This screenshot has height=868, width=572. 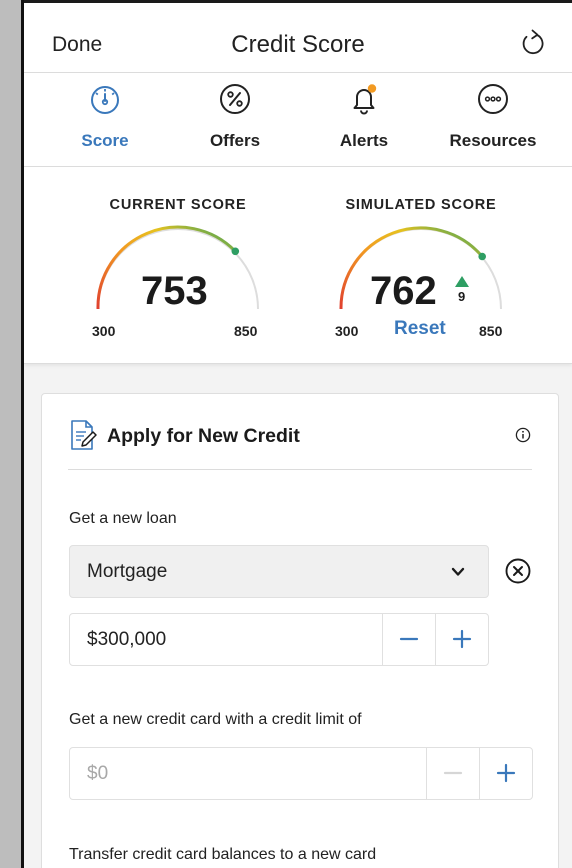 I want to click on tab-alerts: Alerts, so click(x=364, y=119).